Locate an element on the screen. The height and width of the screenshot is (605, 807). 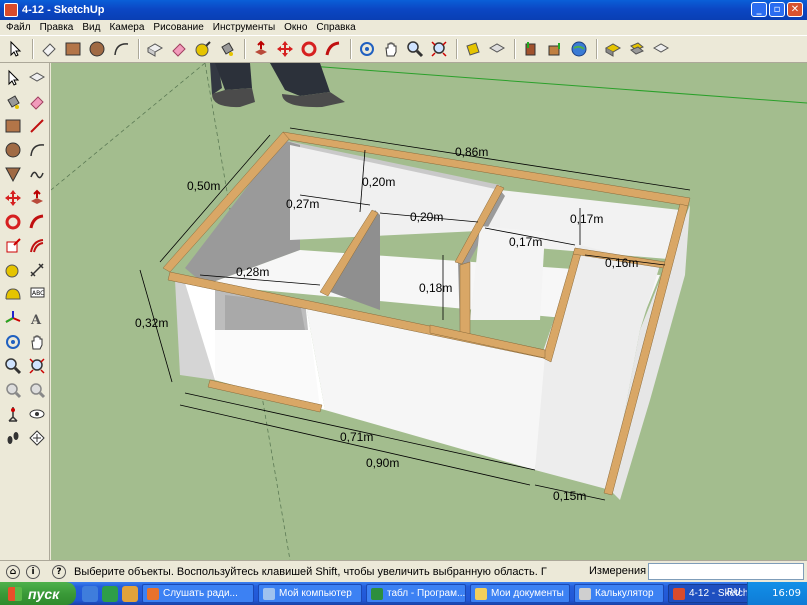
dim-inner-27: 0,27m is located at coordinates (302, 204).